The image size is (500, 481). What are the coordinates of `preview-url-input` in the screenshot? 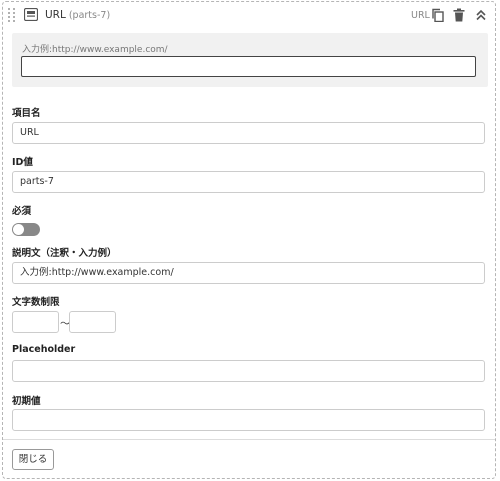 It's located at (248, 66).